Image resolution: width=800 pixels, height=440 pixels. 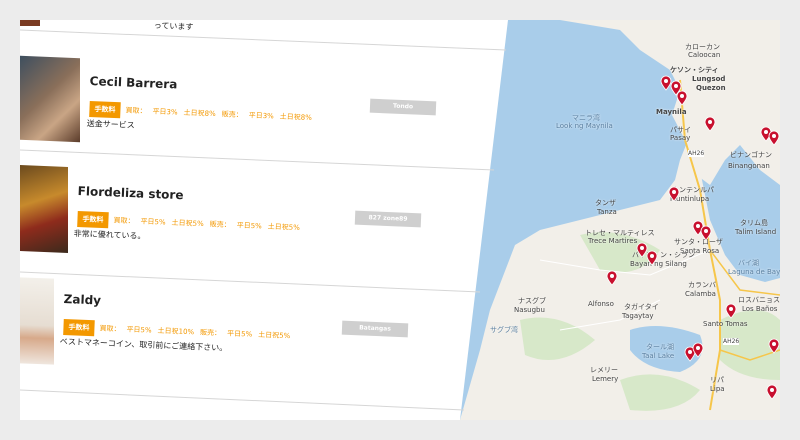 What do you see at coordinates (274, 335) in the screenshot?
I see `sell-weekend: 土日祝5%` at bounding box center [274, 335].